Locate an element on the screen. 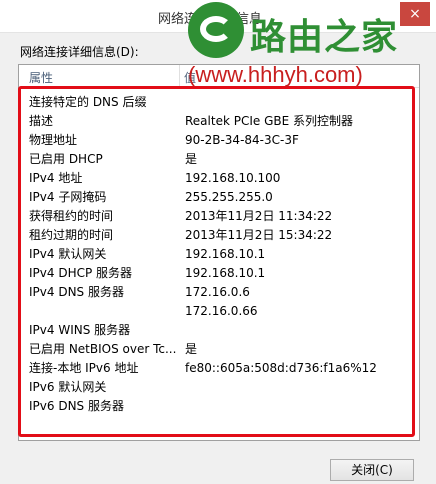  table-row: 租约过期的时间 2013年11月2日 15:34:22 is located at coordinates (221, 235).